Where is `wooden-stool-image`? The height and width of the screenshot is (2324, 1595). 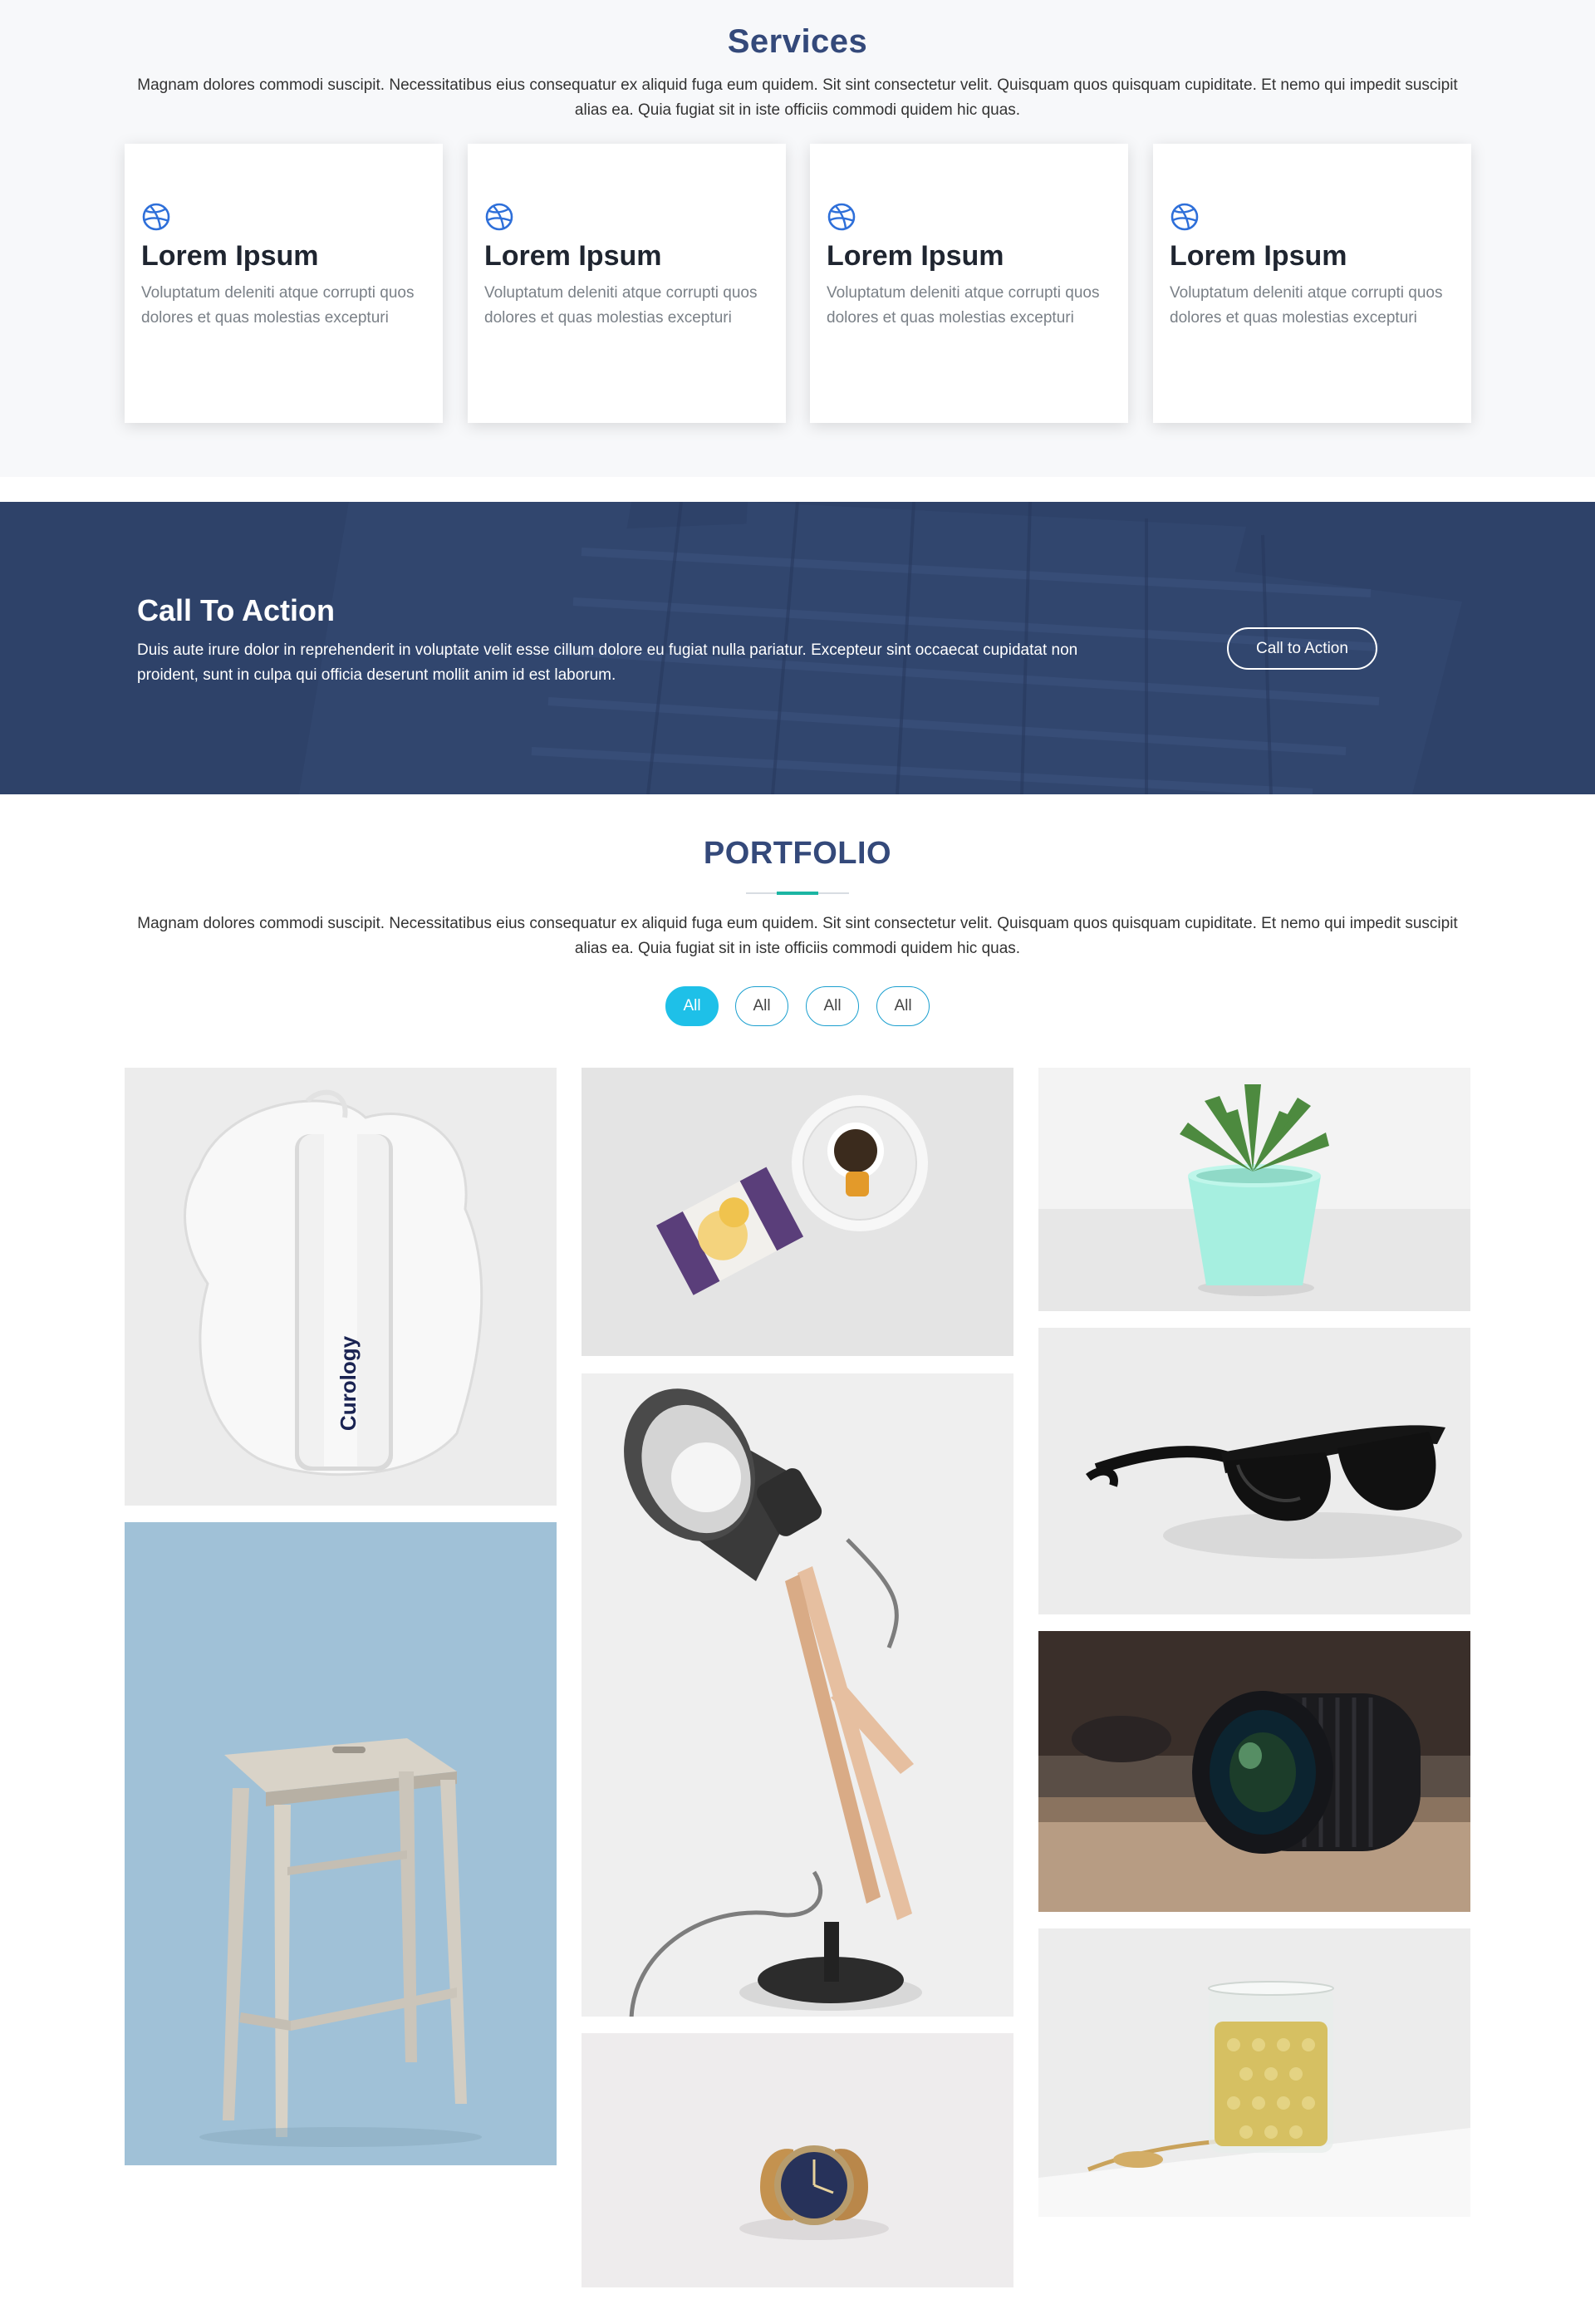 wooden-stool-image is located at coordinates (341, 1843).